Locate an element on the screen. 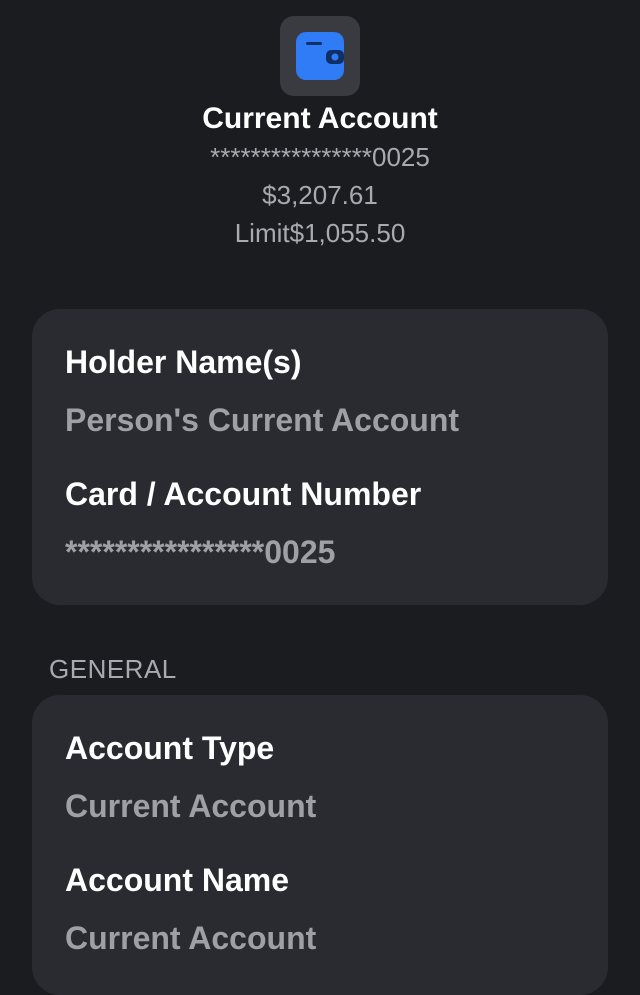 The image size is (640, 995). account-number-label: Card / Account Number is located at coordinates (243, 494).